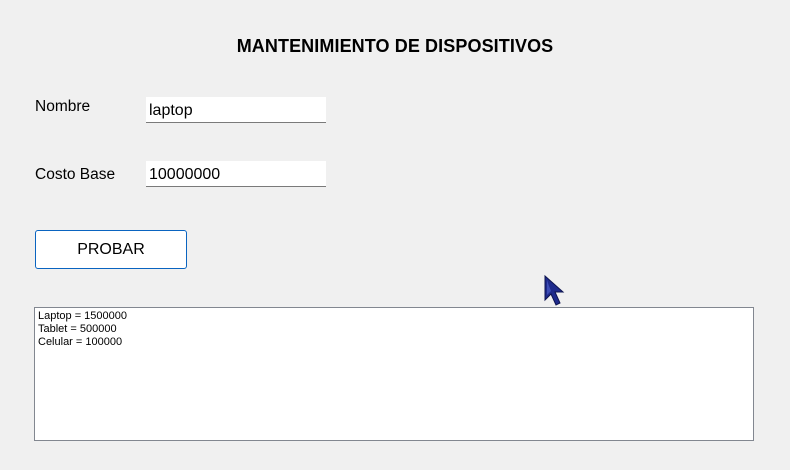 This screenshot has height=470, width=790. What do you see at coordinates (111, 249) in the screenshot?
I see `probar-button: PROBAR` at bounding box center [111, 249].